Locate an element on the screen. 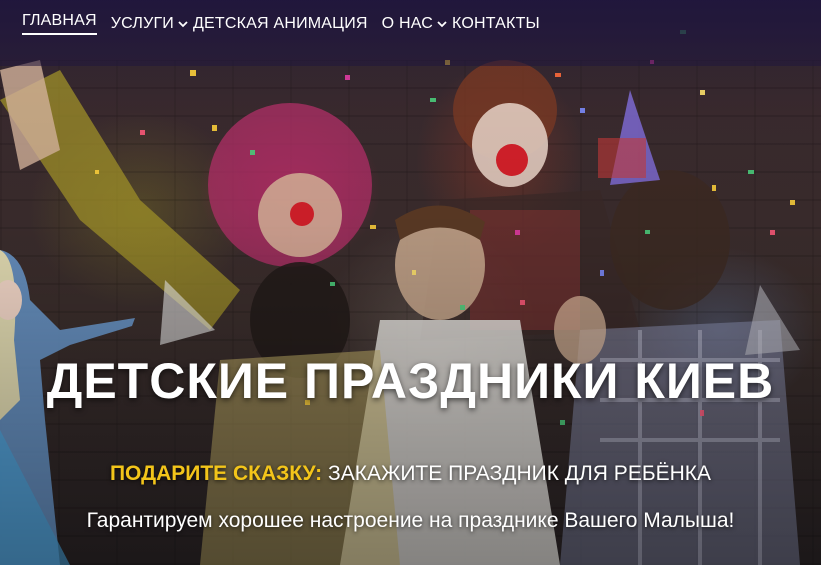  nav-item-home: ГЛАВНАЯ is located at coordinates (59, 23).